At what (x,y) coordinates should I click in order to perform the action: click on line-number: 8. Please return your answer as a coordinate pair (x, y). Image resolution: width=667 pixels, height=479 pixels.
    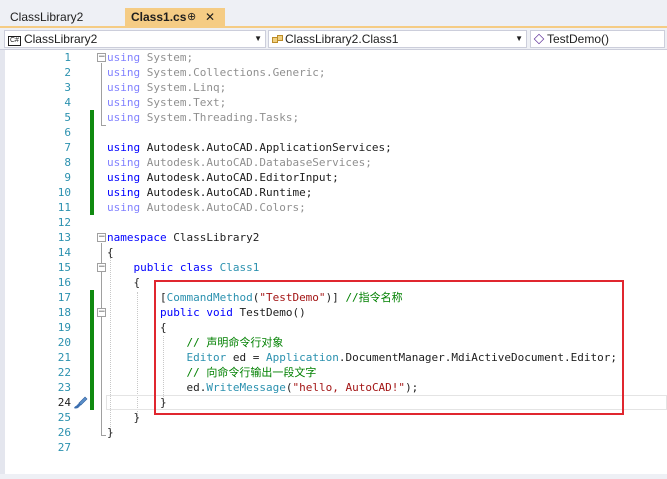
    Looking at the image, I should click on (67, 162).